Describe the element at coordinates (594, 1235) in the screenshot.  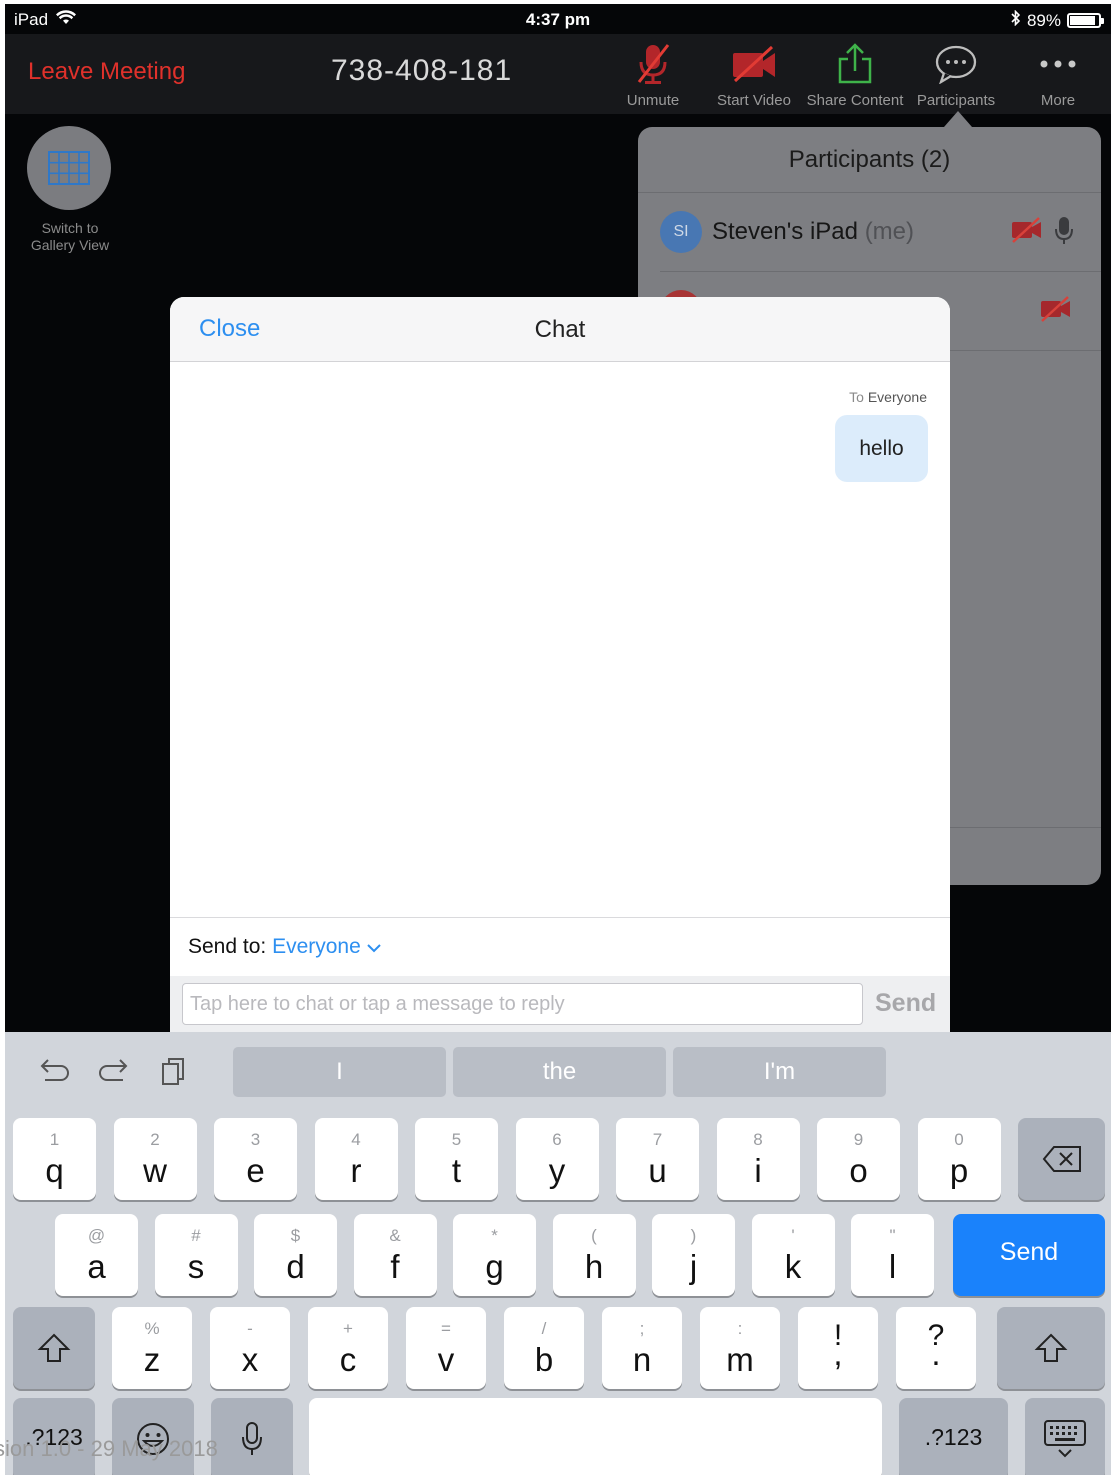
I see `key-hint: (` at that location.